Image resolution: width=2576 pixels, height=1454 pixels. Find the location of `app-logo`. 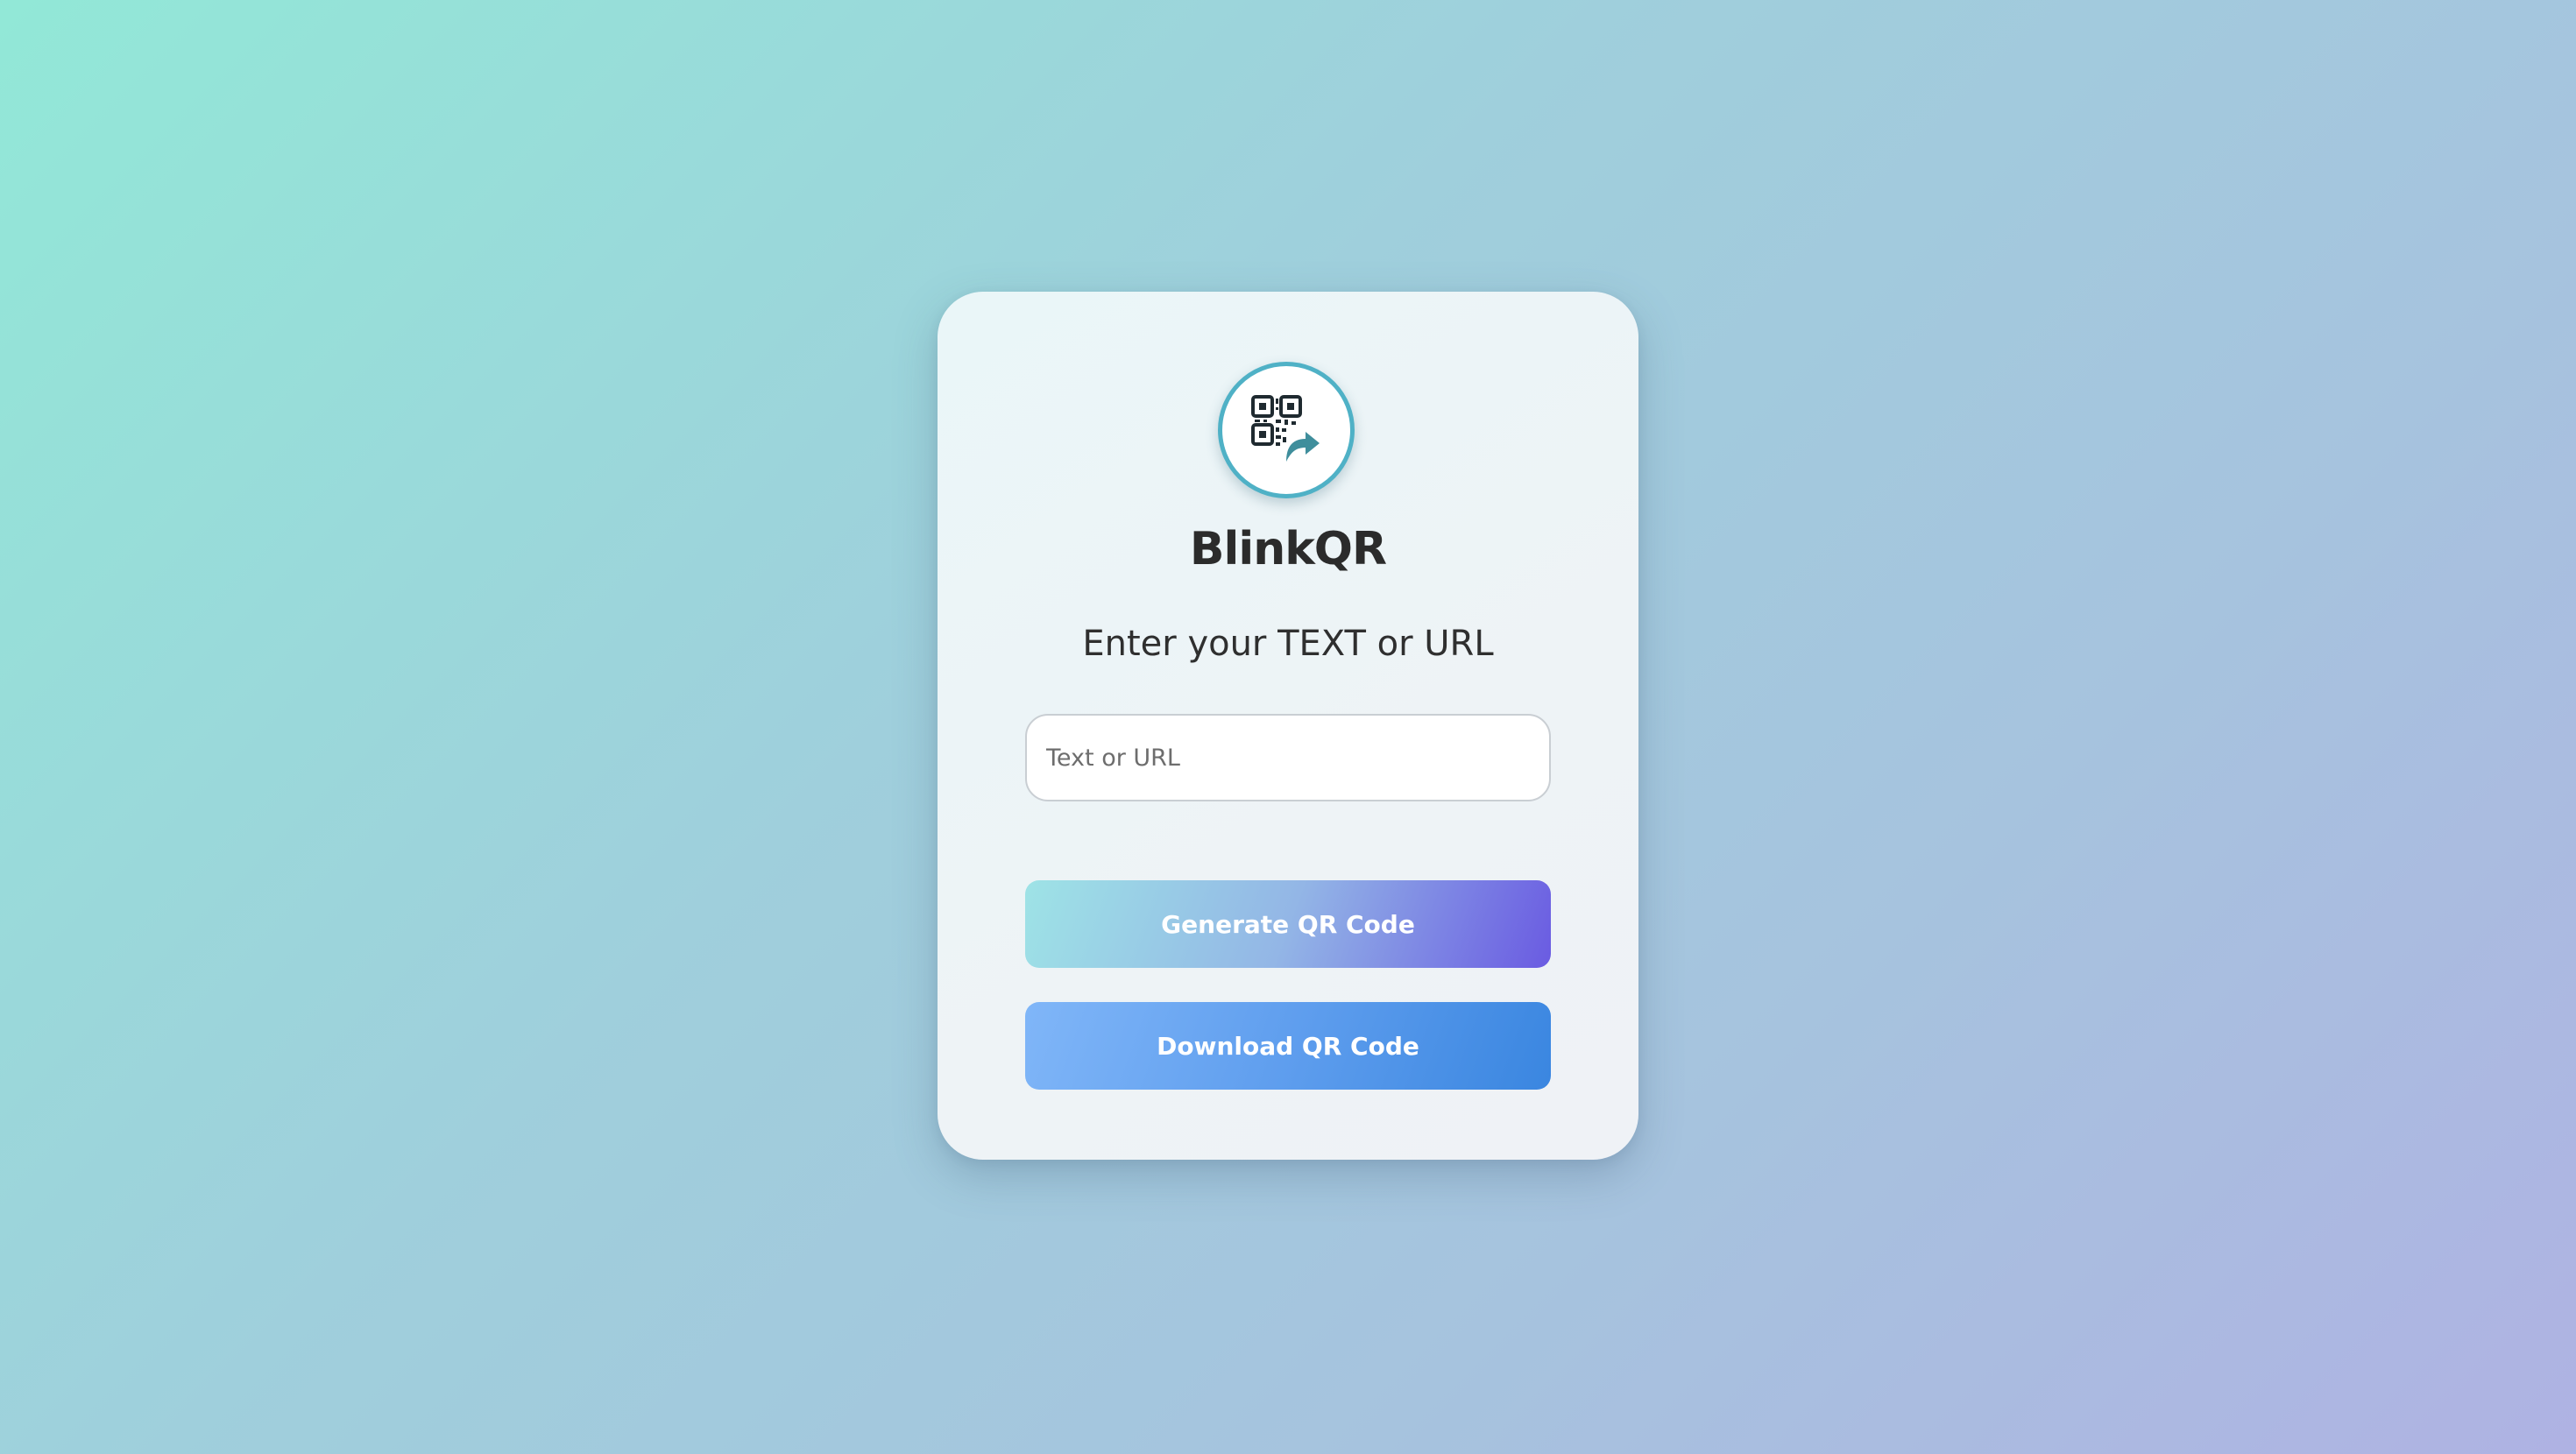

app-logo is located at coordinates (1286, 430).